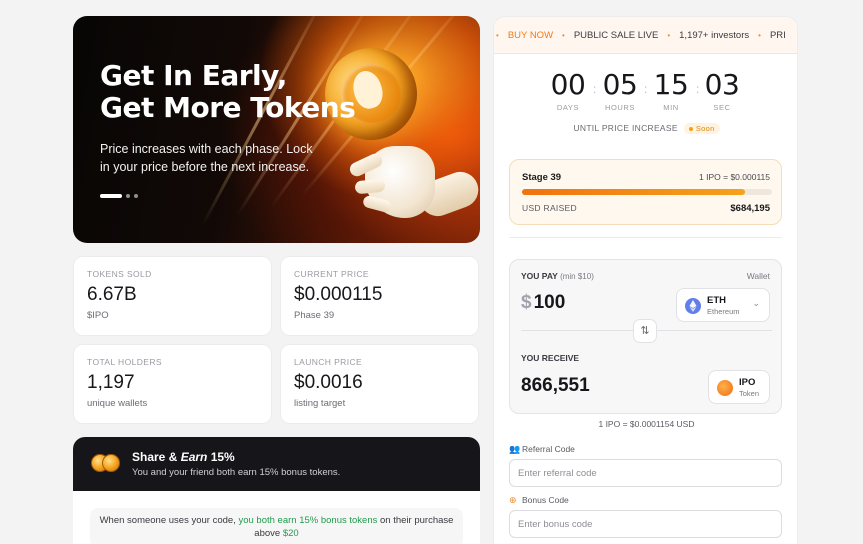 This screenshot has width=863, height=544. I want to click on wallet-link: Wallet, so click(758, 276).